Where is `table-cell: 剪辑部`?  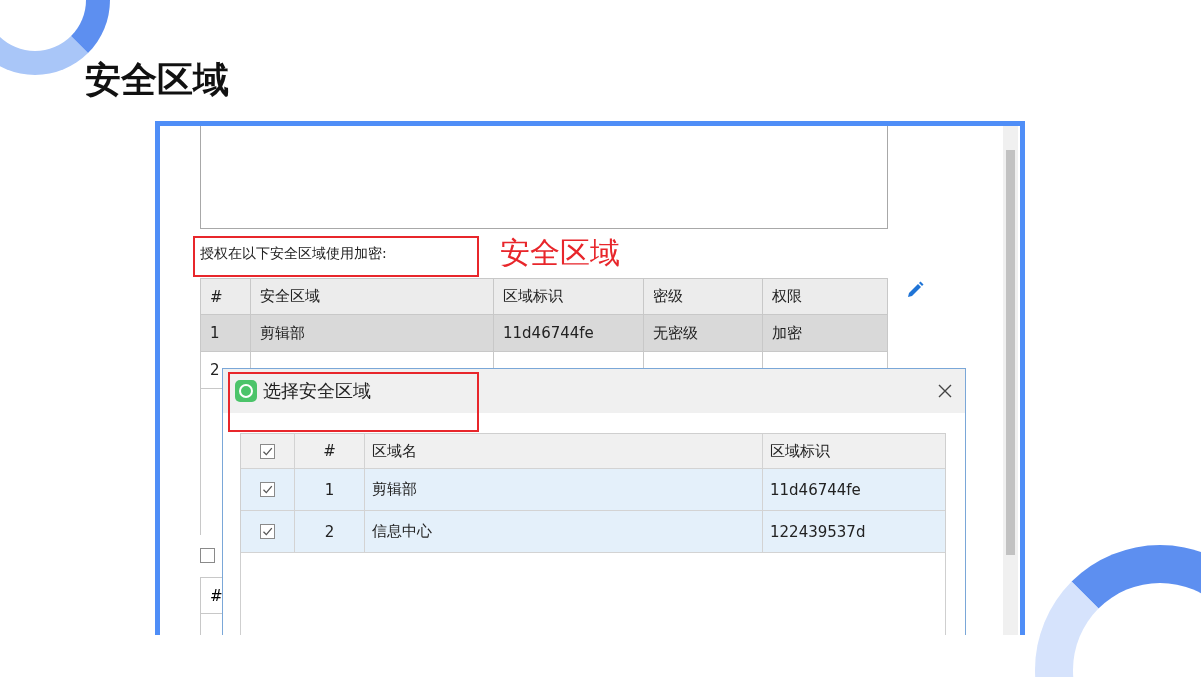
table-cell: 剪辑部 is located at coordinates (372, 333).